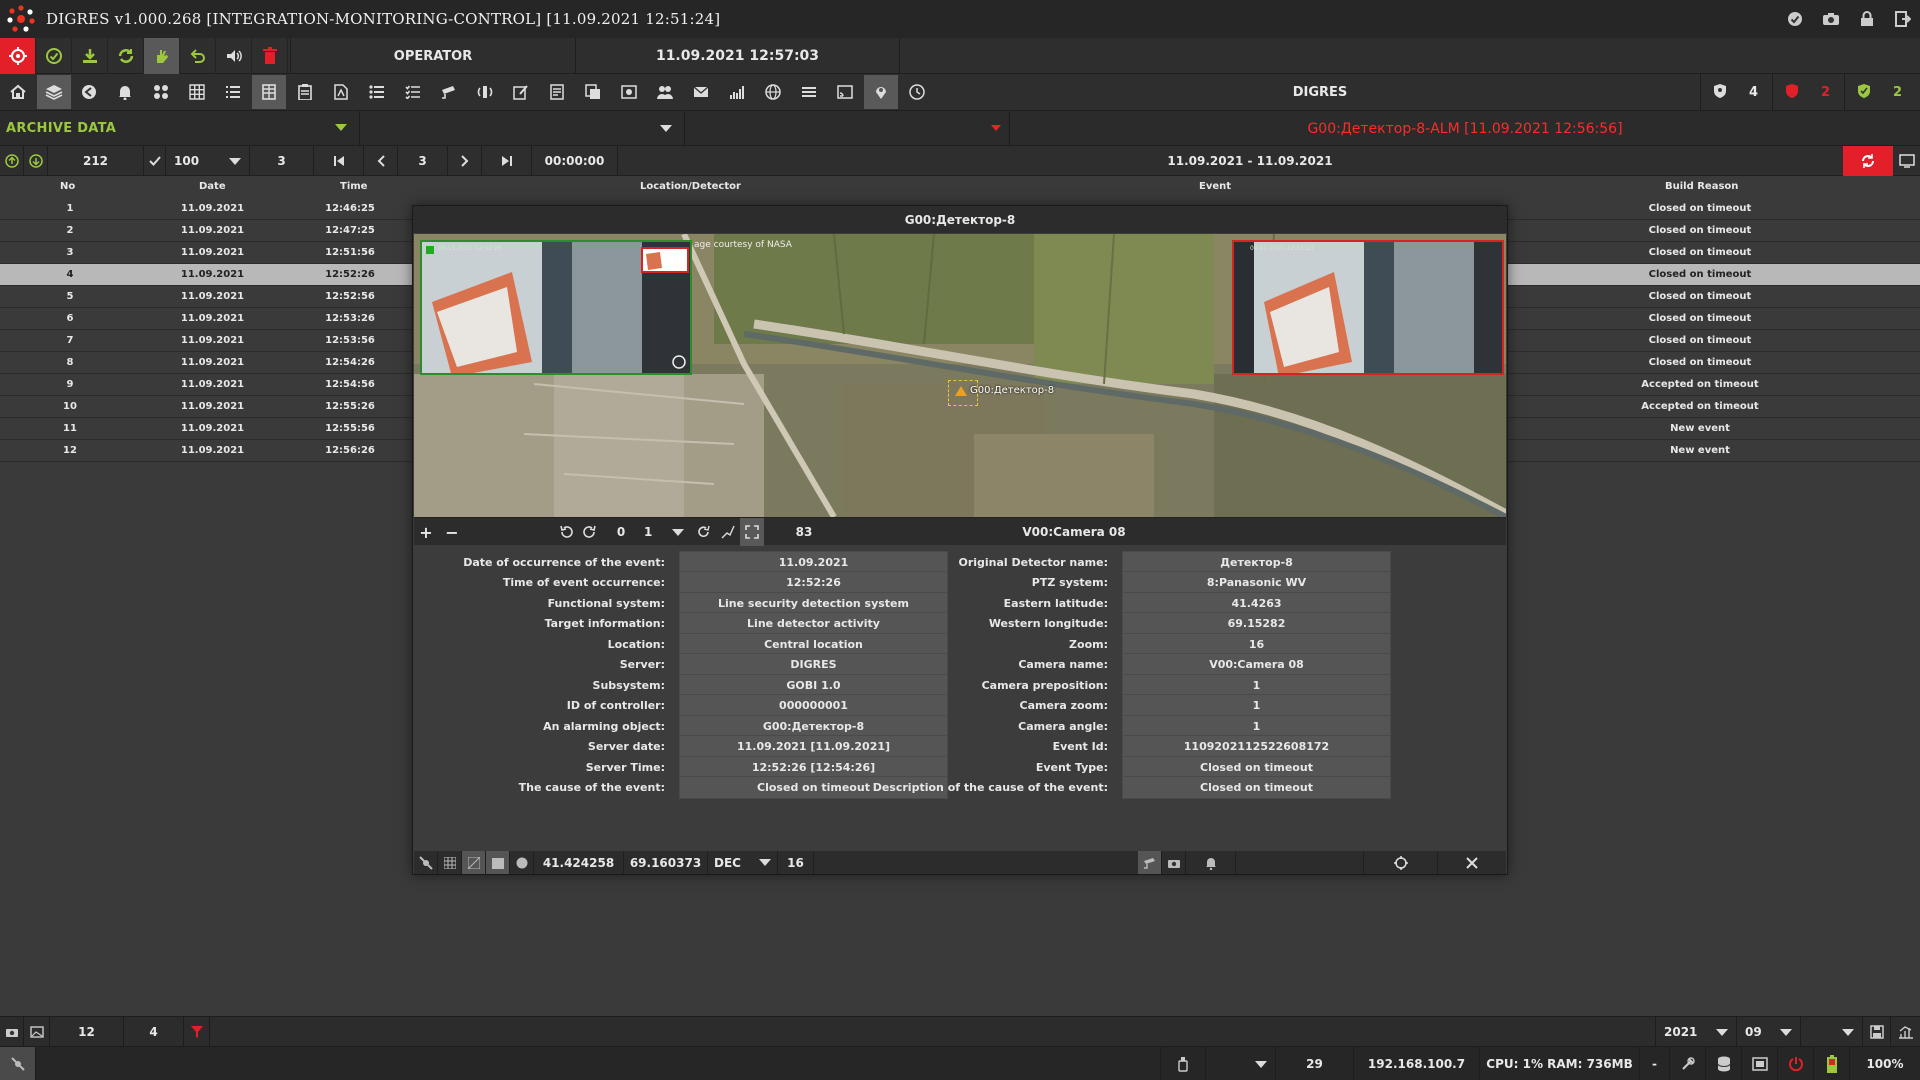 This screenshot has width=1920, height=1080. Describe the element at coordinates (704, 532) in the screenshot. I see `refresh-icon` at that location.